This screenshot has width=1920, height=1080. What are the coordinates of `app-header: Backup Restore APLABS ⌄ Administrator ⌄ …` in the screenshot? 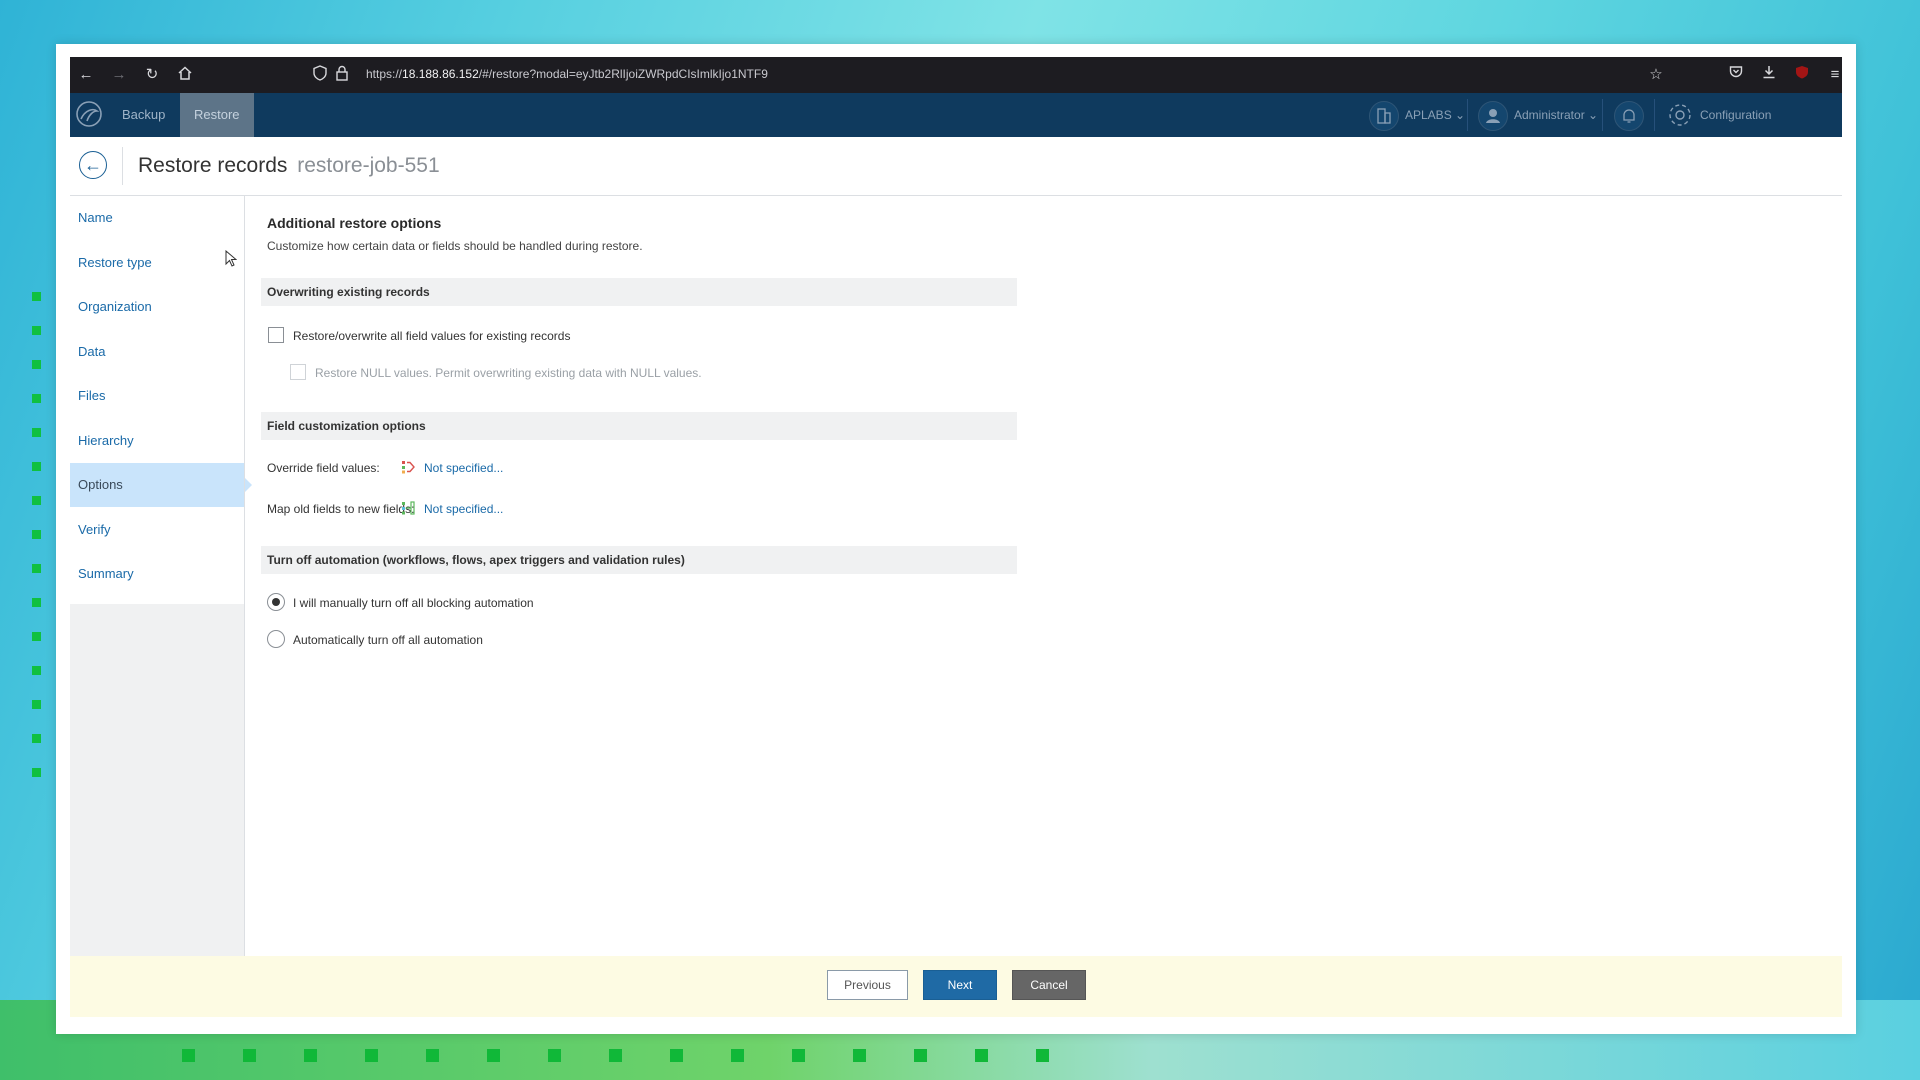 It's located at (956, 115).